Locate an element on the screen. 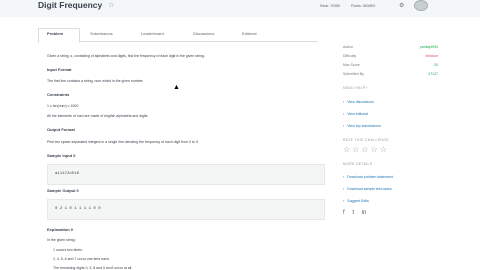 The image size is (480, 270). download-statement-link: ▪ Download problem statement is located at coordinates (368, 177).